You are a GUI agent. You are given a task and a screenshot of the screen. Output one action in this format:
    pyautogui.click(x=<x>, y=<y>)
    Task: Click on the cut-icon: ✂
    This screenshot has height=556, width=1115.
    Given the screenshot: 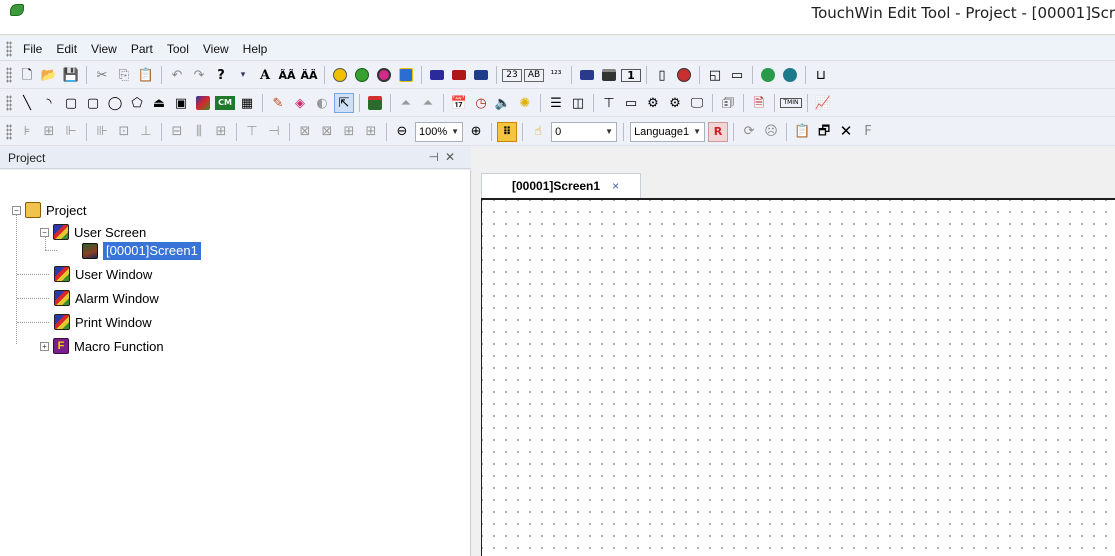 What is the action you would take?
    pyautogui.click(x=102, y=75)
    